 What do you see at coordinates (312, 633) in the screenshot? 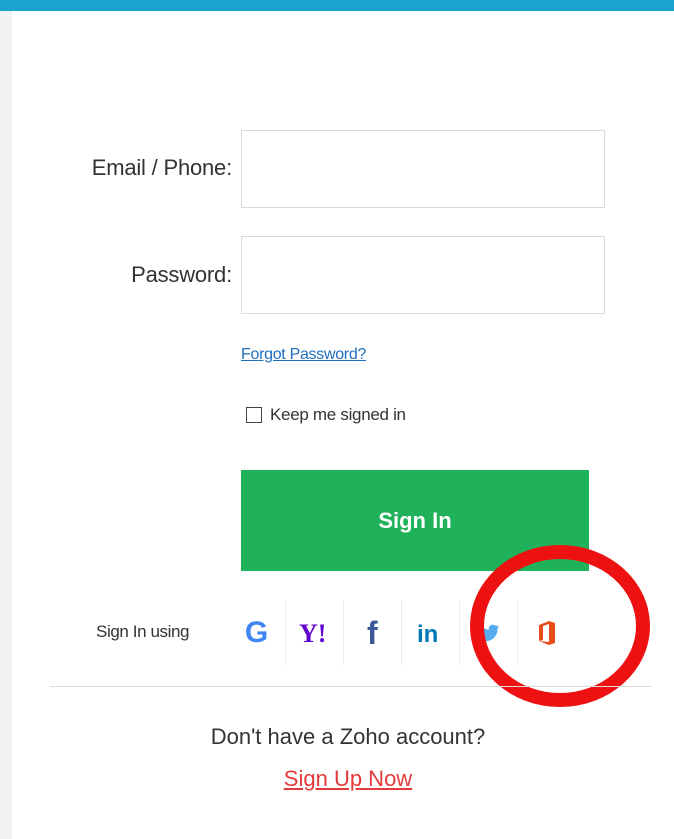
I see `svg-text: Y!` at bounding box center [312, 633].